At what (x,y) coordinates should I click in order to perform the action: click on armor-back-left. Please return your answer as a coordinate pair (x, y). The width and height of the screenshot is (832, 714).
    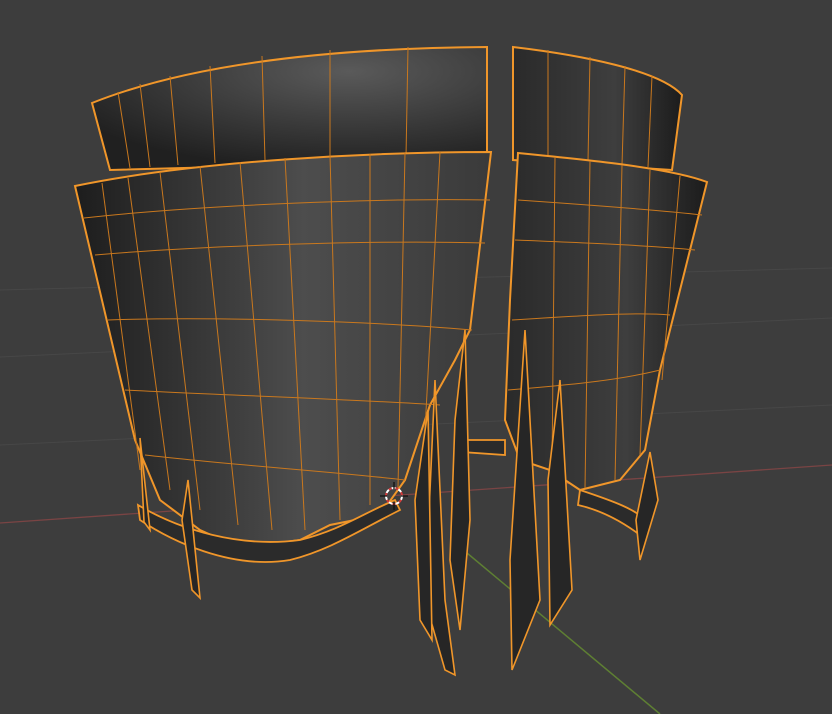
    Looking at the image, I should click on (289, 108).